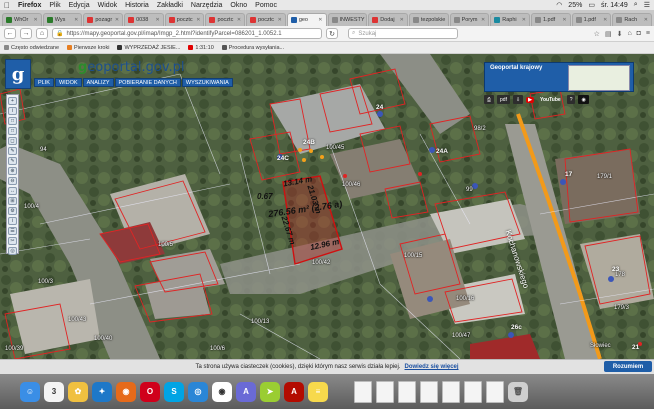  I want to click on photos-icon: ✿, so click(78, 391).